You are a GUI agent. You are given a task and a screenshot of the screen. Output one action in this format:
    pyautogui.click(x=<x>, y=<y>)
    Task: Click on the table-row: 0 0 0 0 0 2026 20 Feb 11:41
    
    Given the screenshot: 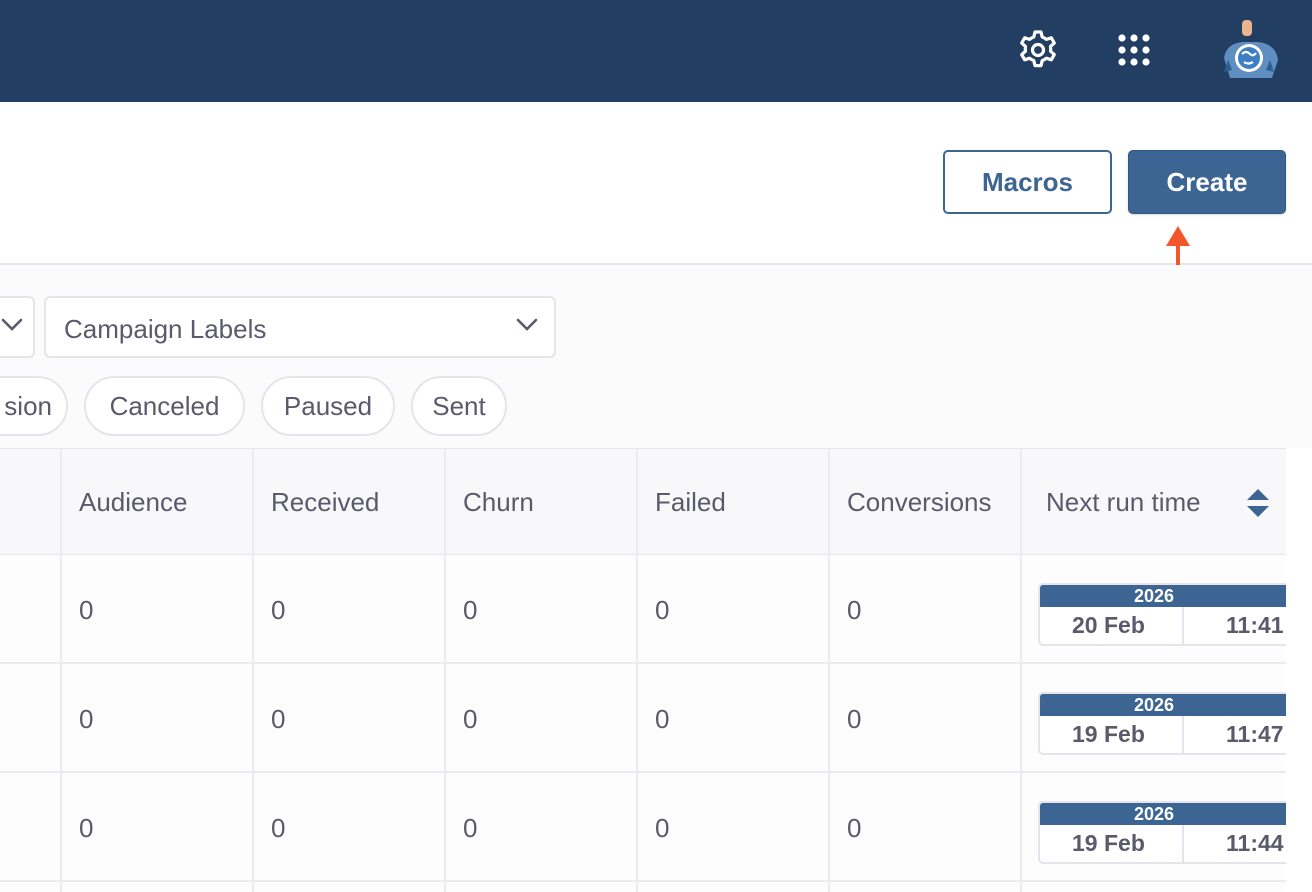 What is the action you would take?
    pyautogui.click(x=643, y=609)
    